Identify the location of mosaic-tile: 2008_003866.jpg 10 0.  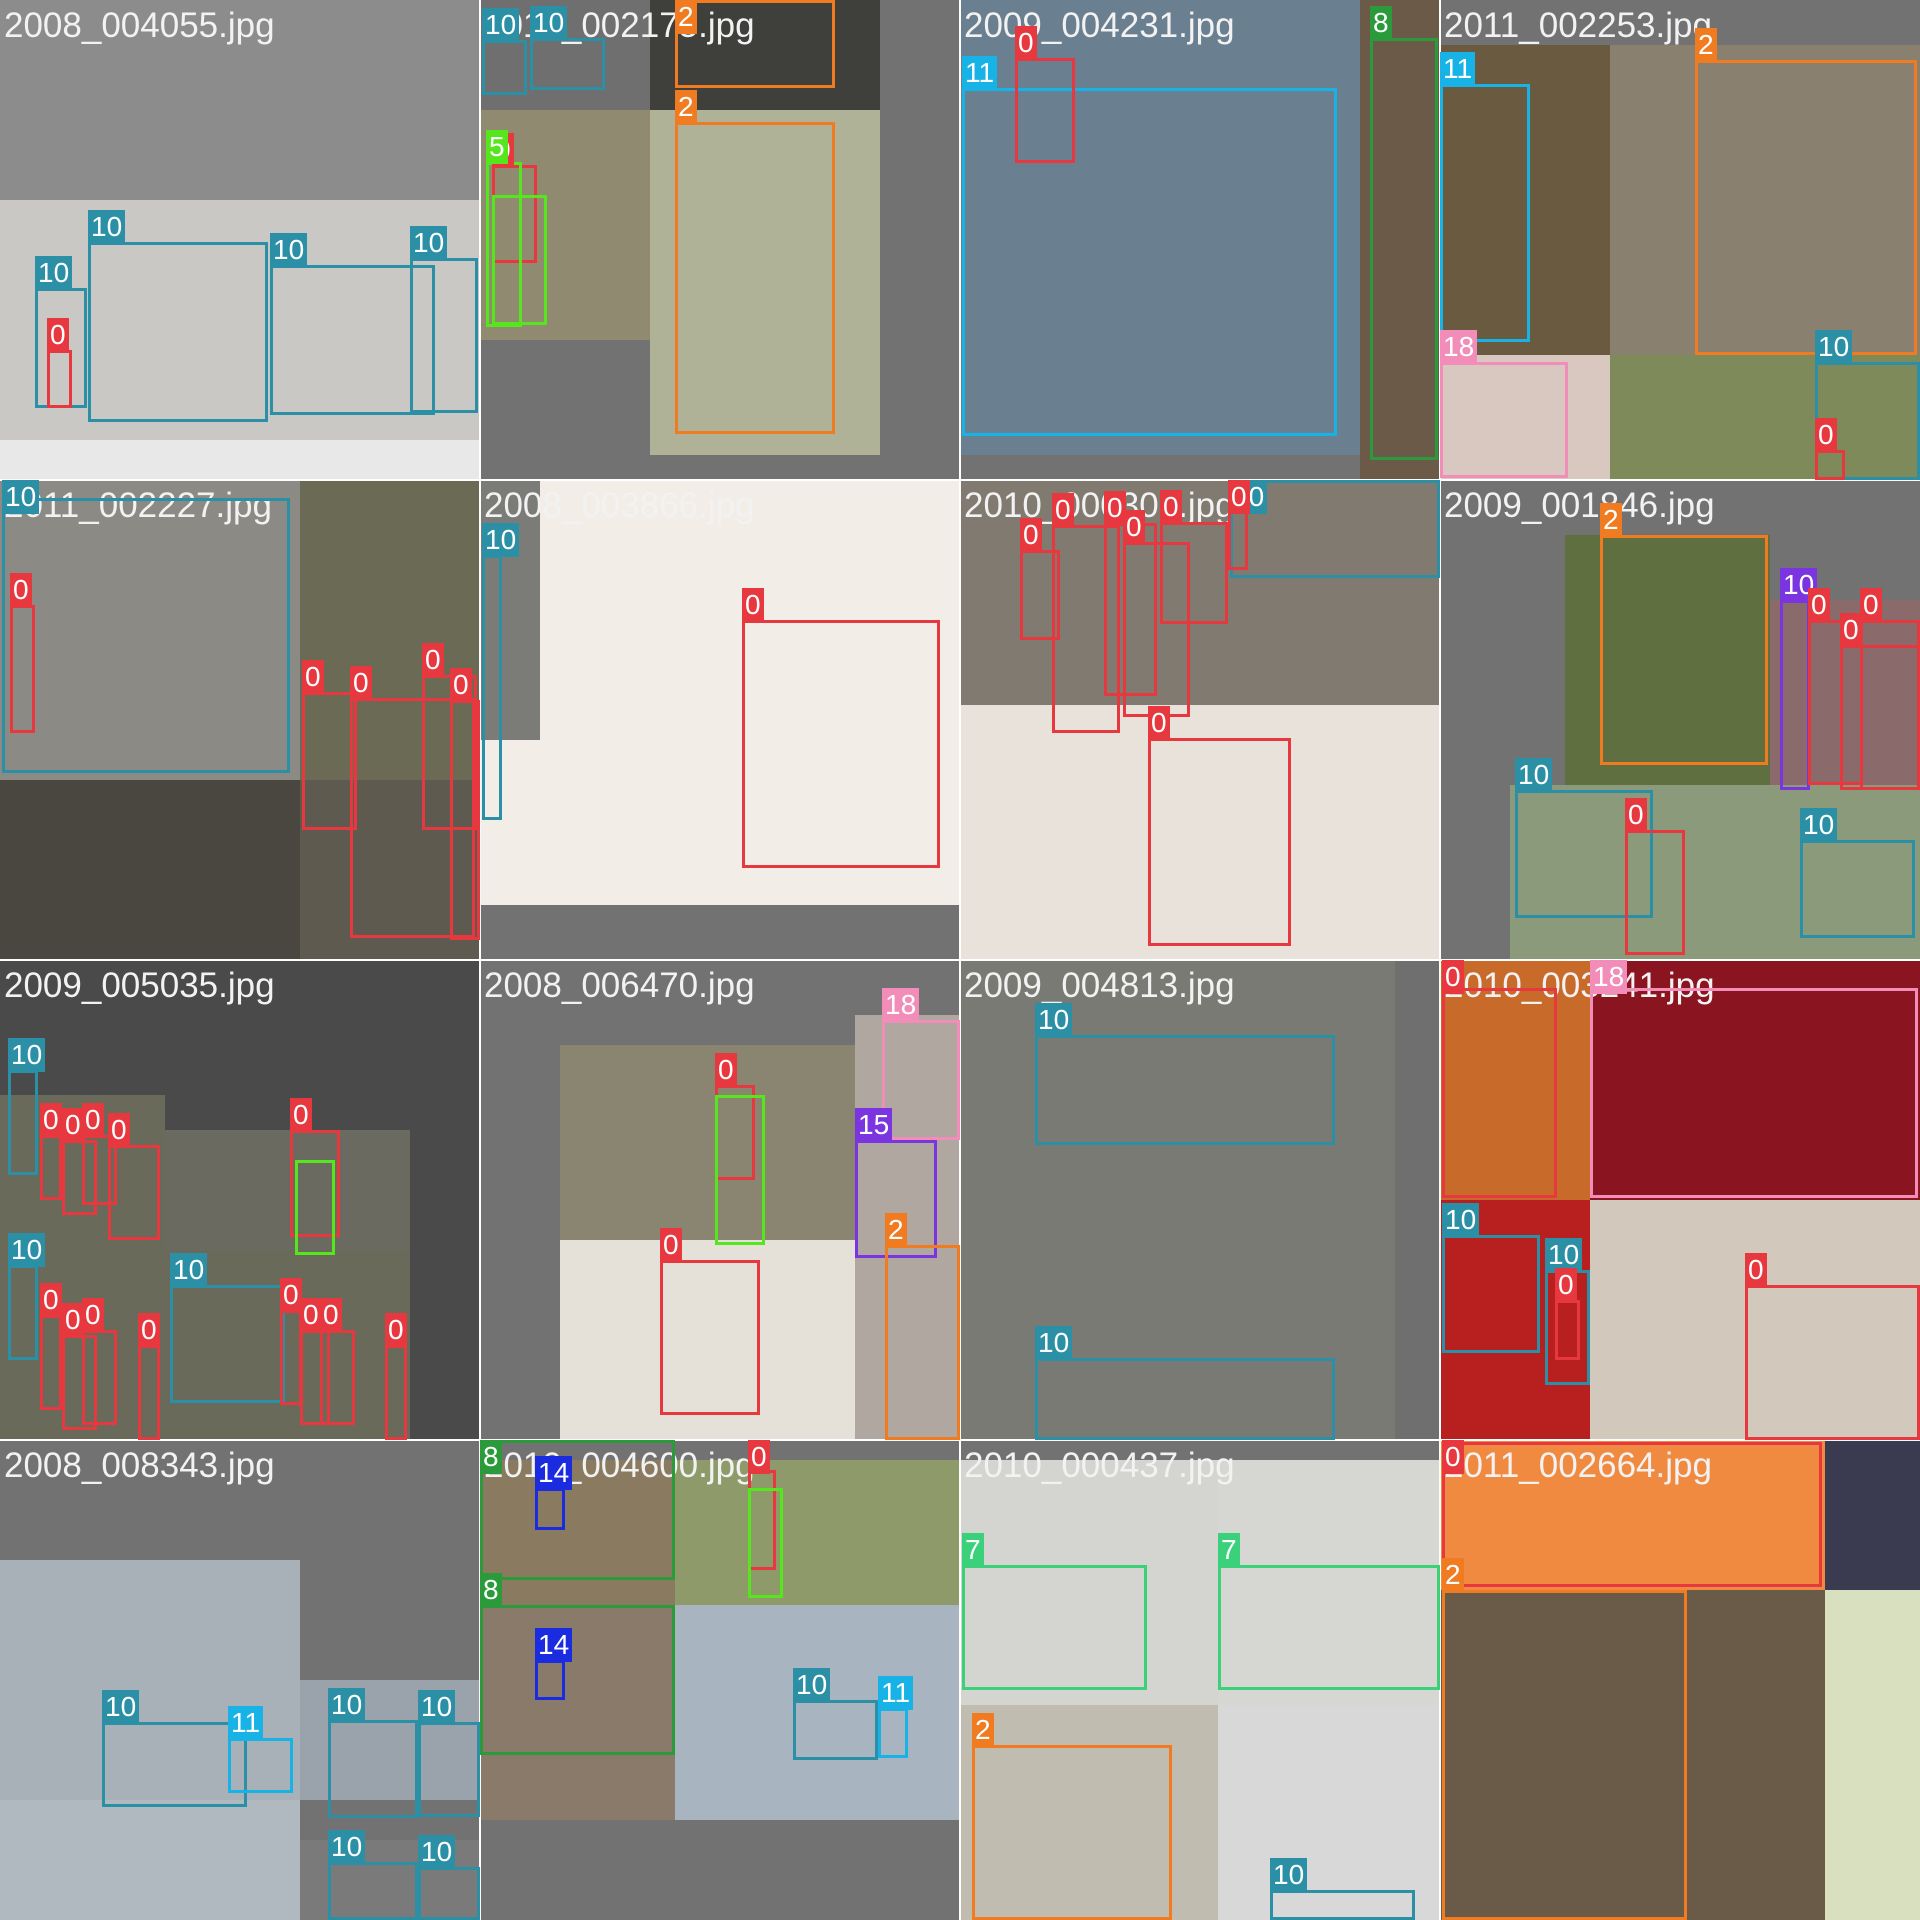
(720, 720).